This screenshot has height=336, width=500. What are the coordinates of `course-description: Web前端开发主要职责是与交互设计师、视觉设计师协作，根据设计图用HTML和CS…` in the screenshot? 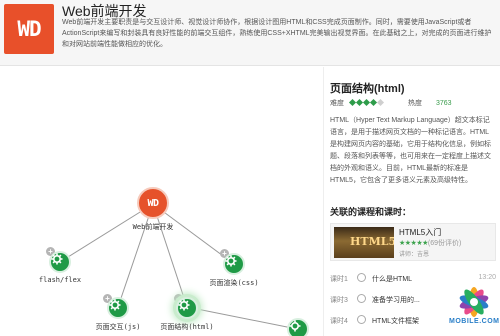 It's located at (277, 33).